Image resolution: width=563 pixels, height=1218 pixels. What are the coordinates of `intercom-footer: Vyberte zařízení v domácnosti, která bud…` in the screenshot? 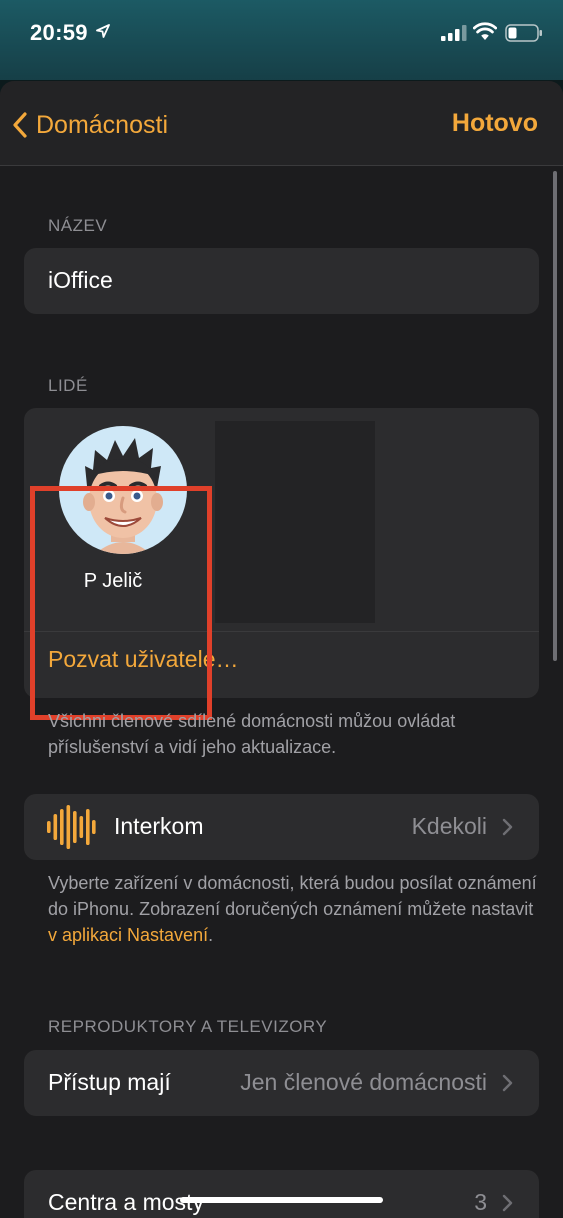 It's located at (295, 909).